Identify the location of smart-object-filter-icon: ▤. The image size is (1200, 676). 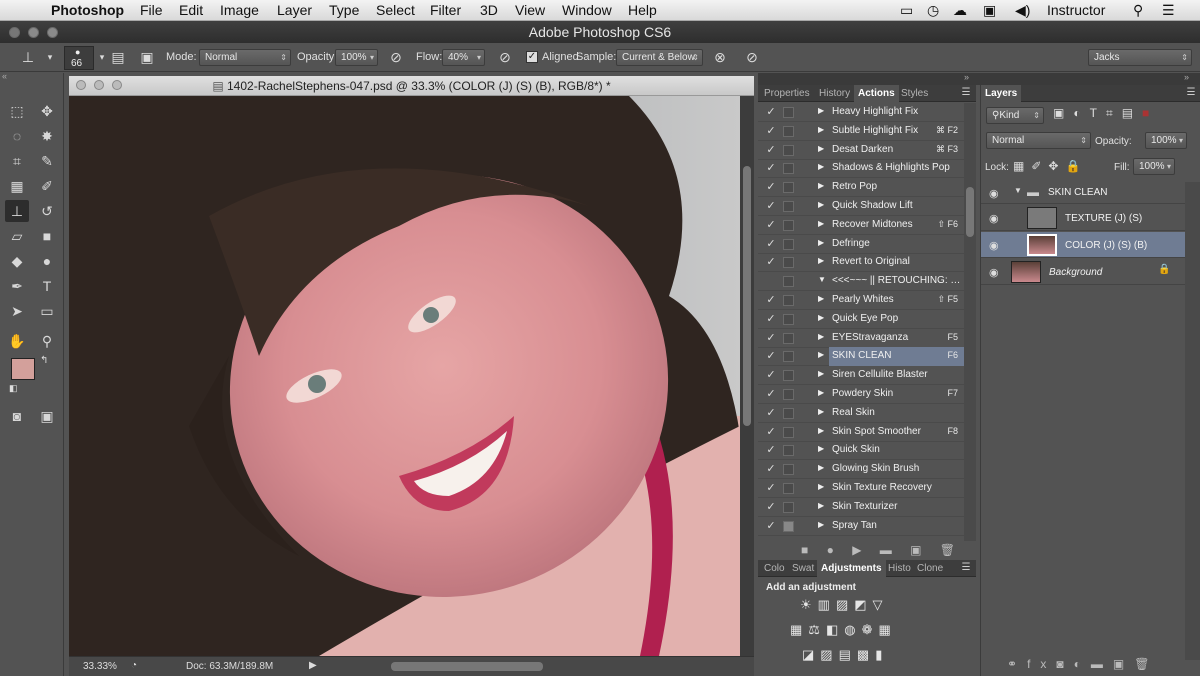
(1132, 113).